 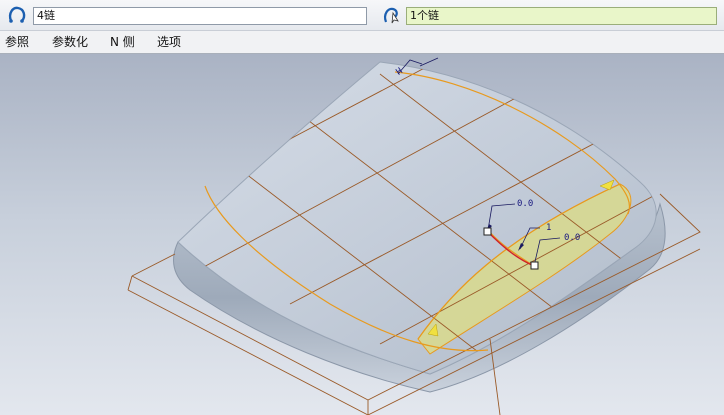 I want to click on tab-options: 选项, so click(x=169, y=42).